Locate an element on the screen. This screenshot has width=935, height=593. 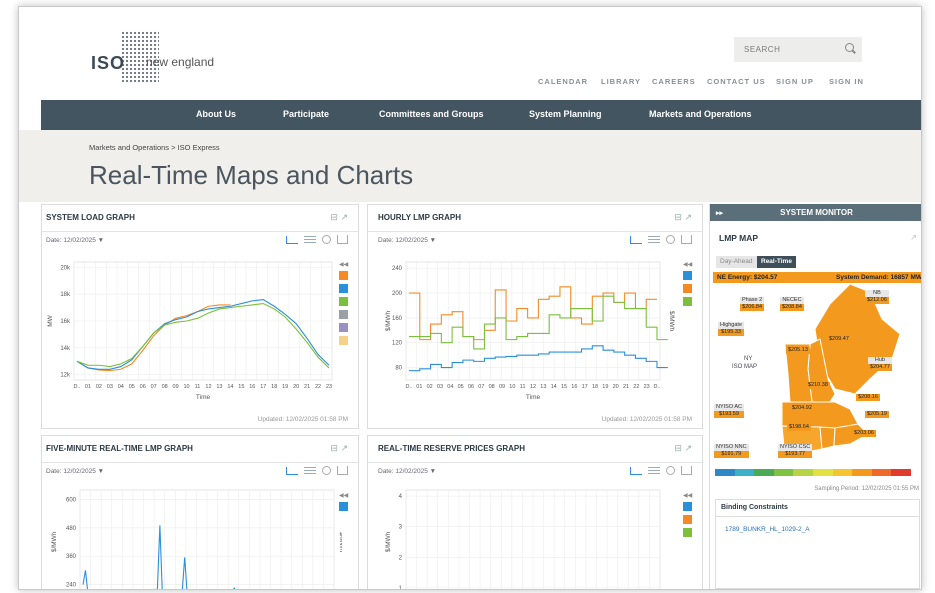
y-tick-label: 240 is located at coordinates (71, 586).